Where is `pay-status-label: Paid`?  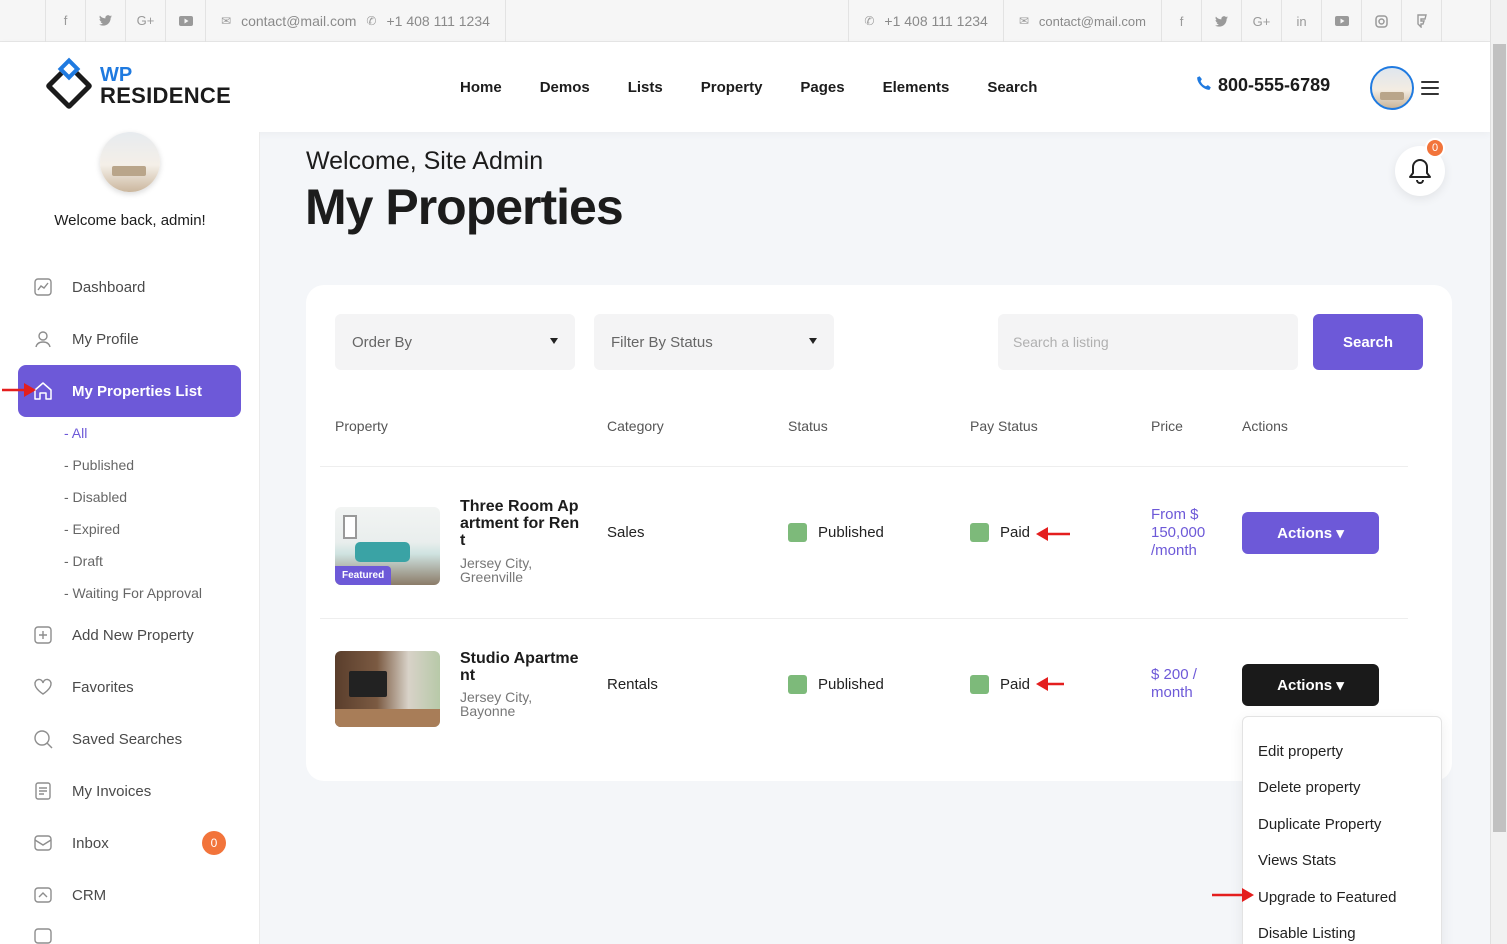
pay-status-label: Paid is located at coordinates (1015, 532).